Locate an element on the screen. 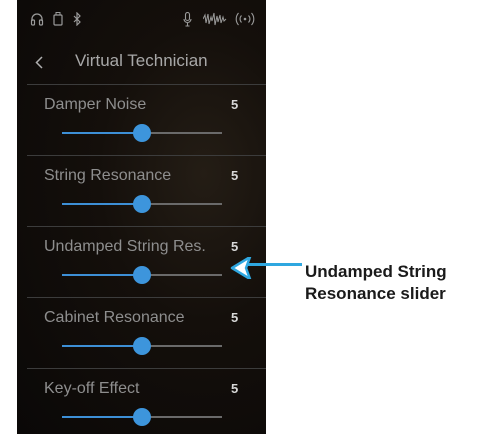  setting-row-damper-noise: Damper Noise 5 is located at coordinates (146, 119).